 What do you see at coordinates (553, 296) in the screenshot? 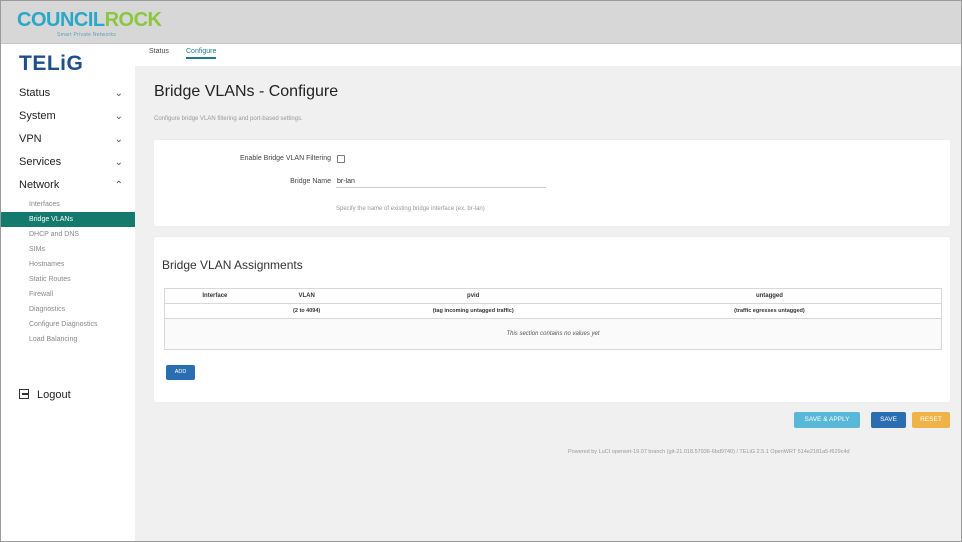
I see `table-header-row: Interface VLAN pvid untagged` at bounding box center [553, 296].